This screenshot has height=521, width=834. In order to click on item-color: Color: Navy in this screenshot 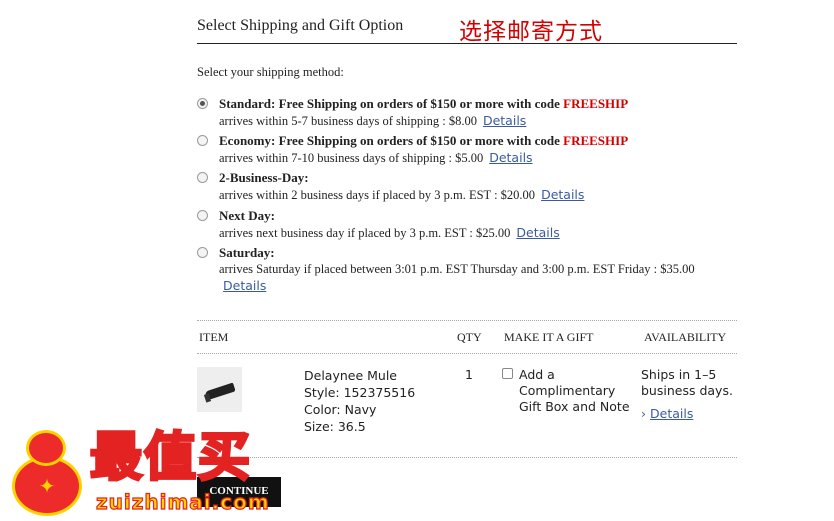, I will do `click(340, 409)`.